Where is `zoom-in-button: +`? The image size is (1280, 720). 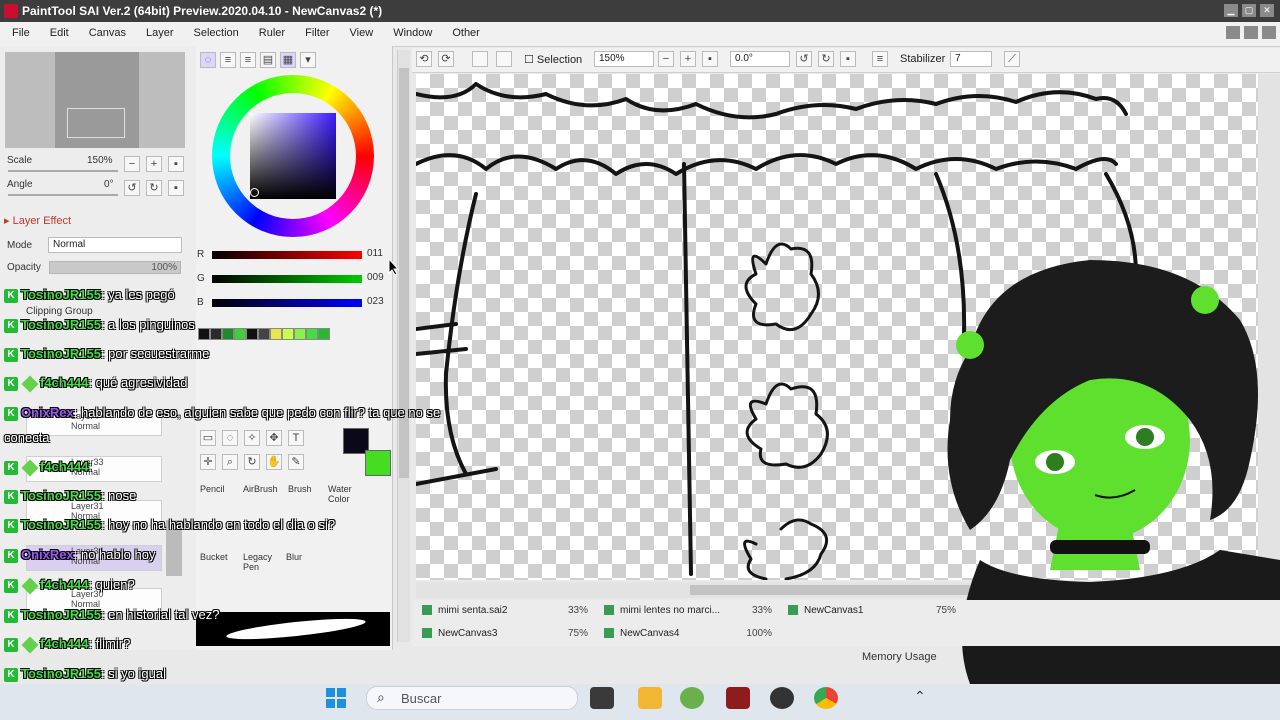 zoom-in-button: + is located at coordinates (154, 164).